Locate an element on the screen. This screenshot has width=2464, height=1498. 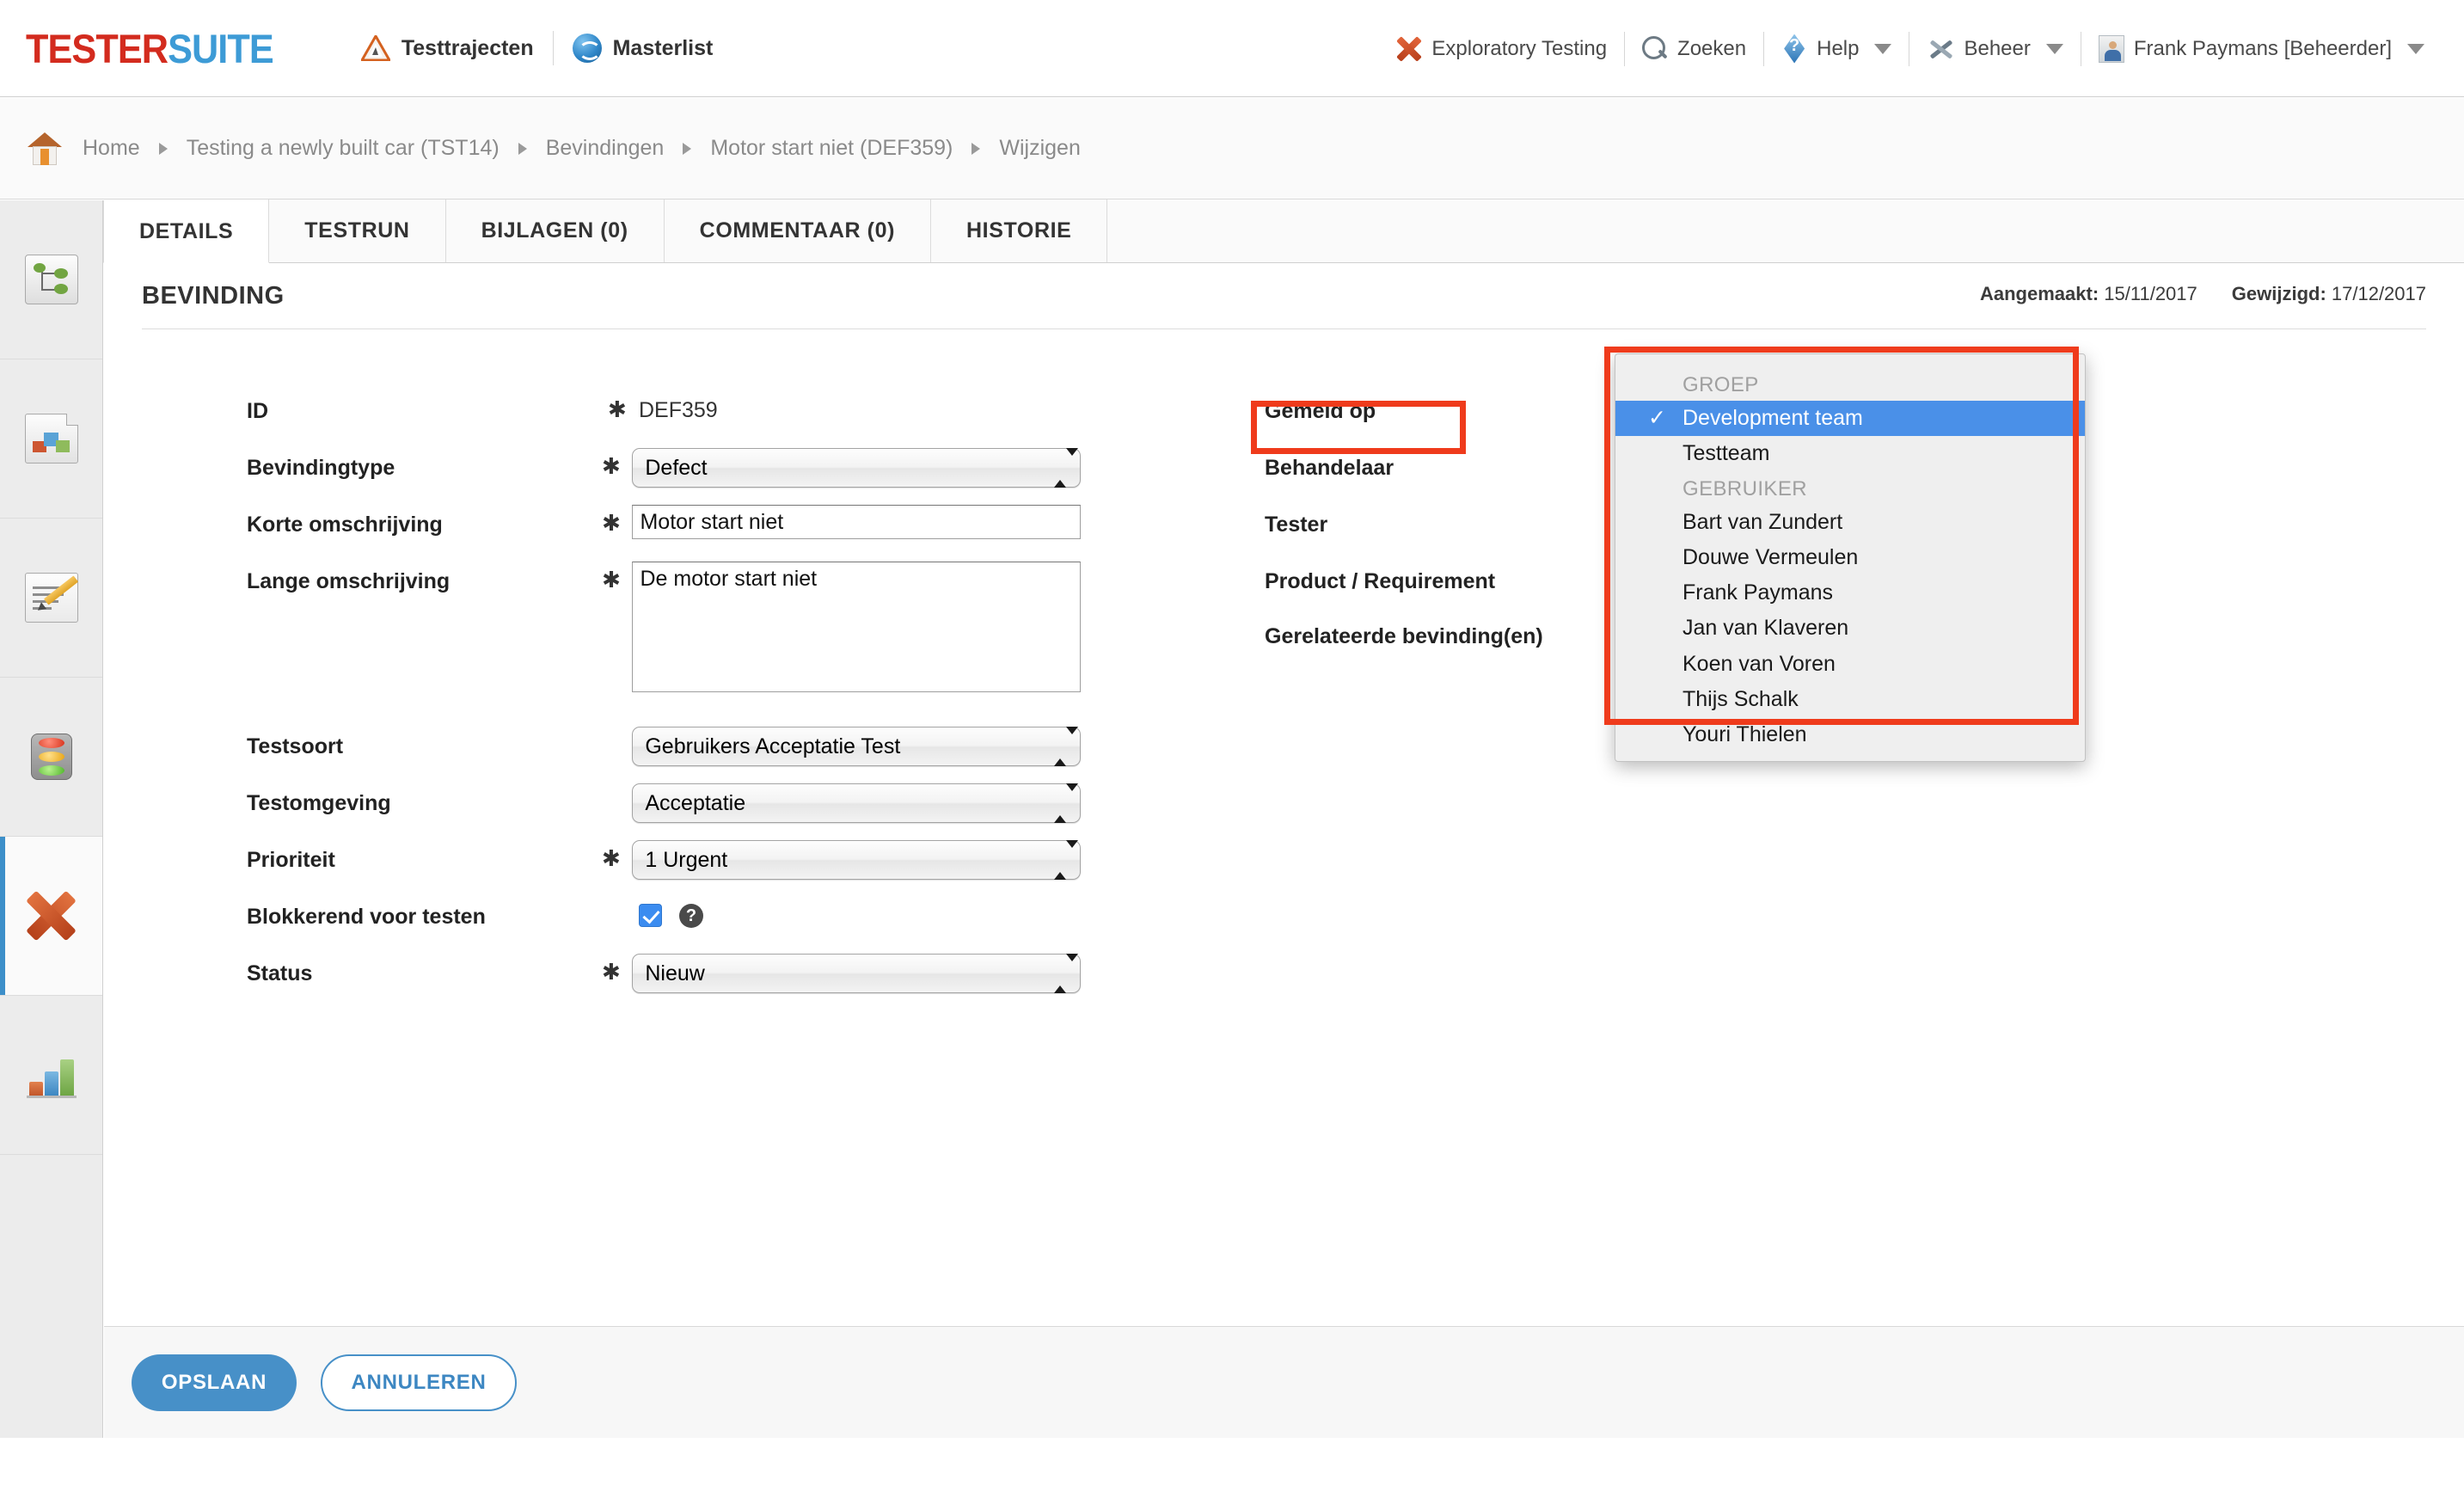
field-row-id: ID ✱ DEF359 is located at coordinates (664, 419).